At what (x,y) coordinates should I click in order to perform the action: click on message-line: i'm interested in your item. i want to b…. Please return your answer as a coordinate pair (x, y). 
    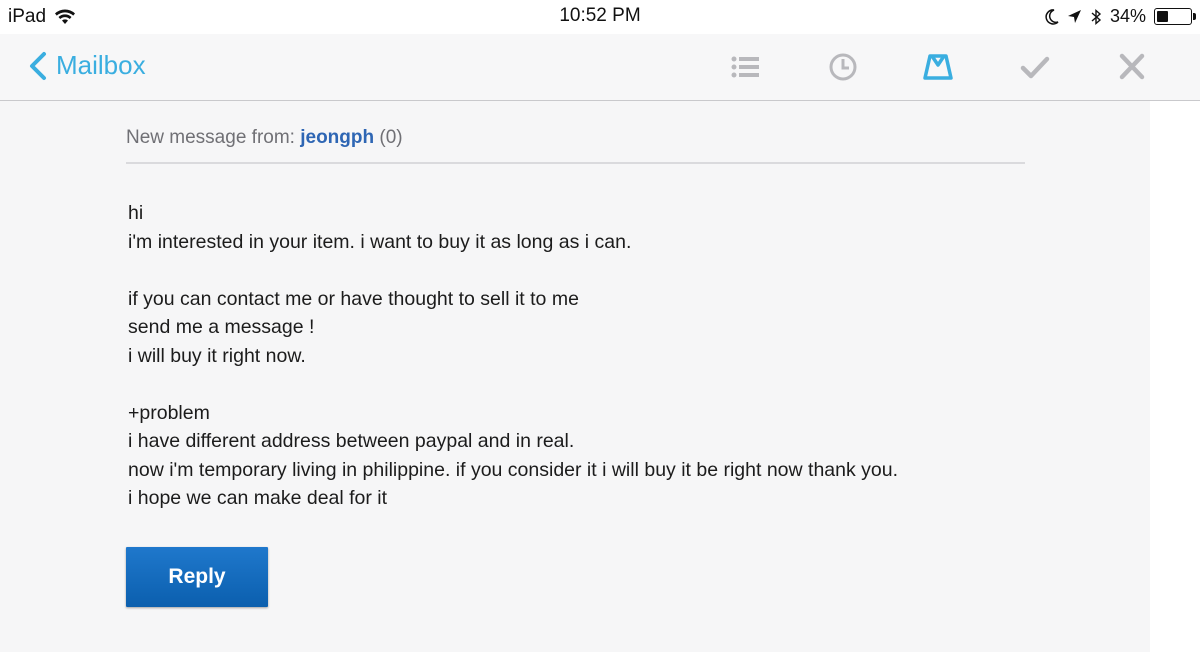
    Looking at the image, I should click on (380, 241).